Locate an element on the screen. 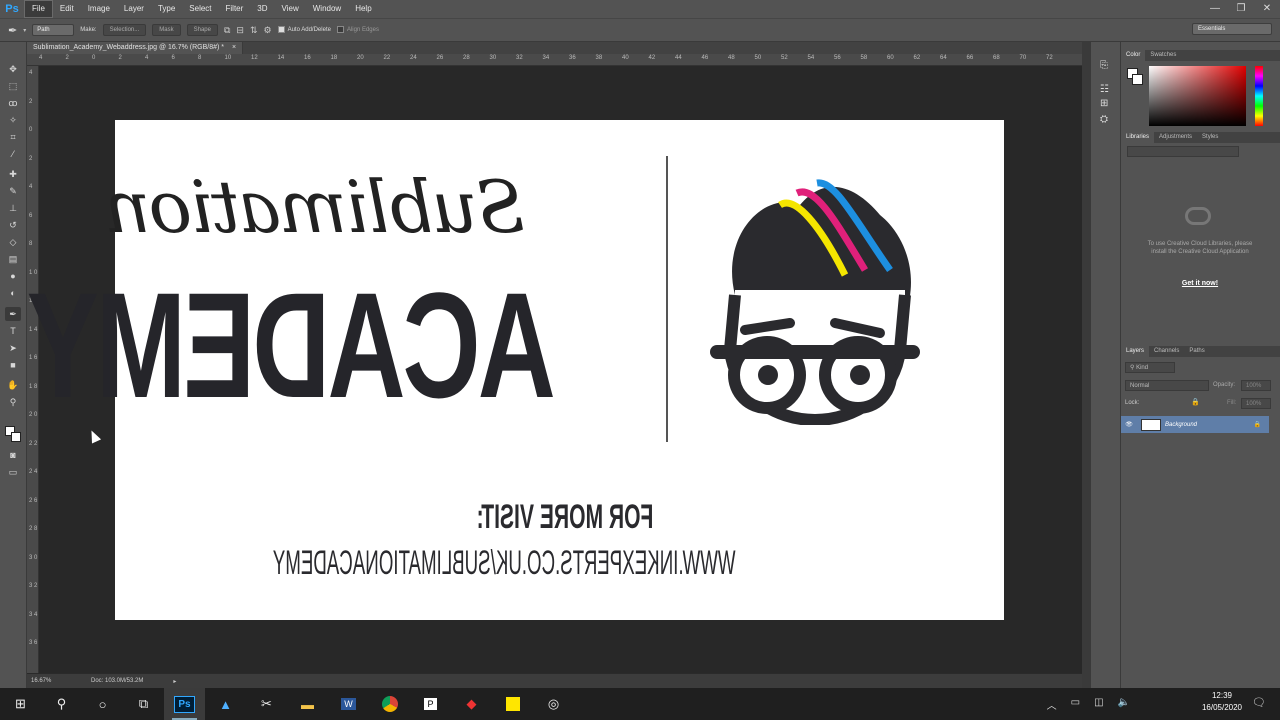 Image resolution: width=1280 pixels, height=720 pixels. shape-button: Shape is located at coordinates (202, 30).